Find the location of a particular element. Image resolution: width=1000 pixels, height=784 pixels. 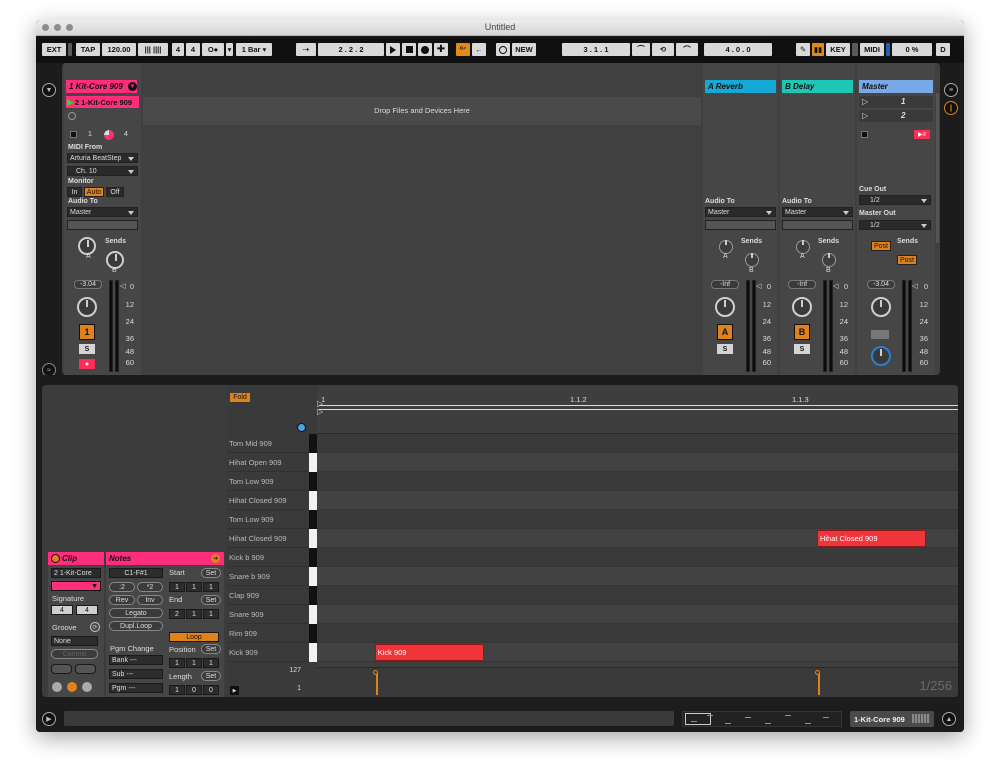

computer-midi-keyboard-button: ▮▮ is located at coordinates (818, 49).